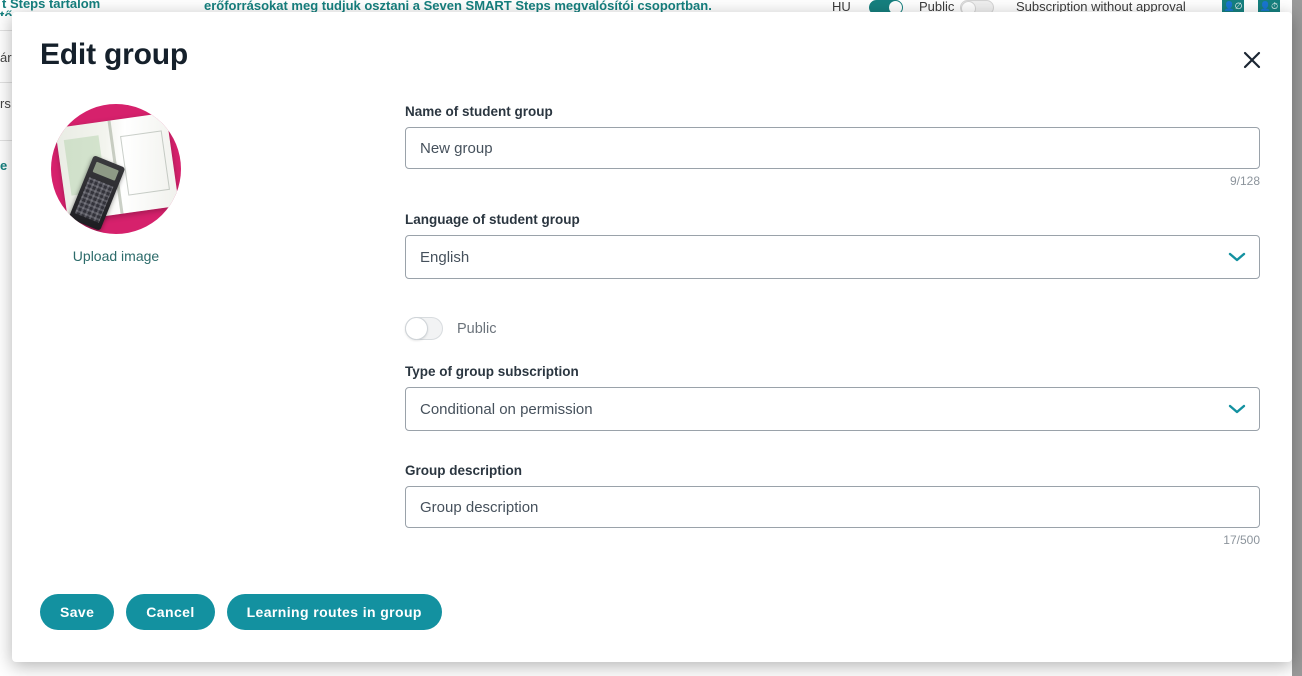  Describe the element at coordinates (464, 470) in the screenshot. I see `group-description-label: Group description` at that location.